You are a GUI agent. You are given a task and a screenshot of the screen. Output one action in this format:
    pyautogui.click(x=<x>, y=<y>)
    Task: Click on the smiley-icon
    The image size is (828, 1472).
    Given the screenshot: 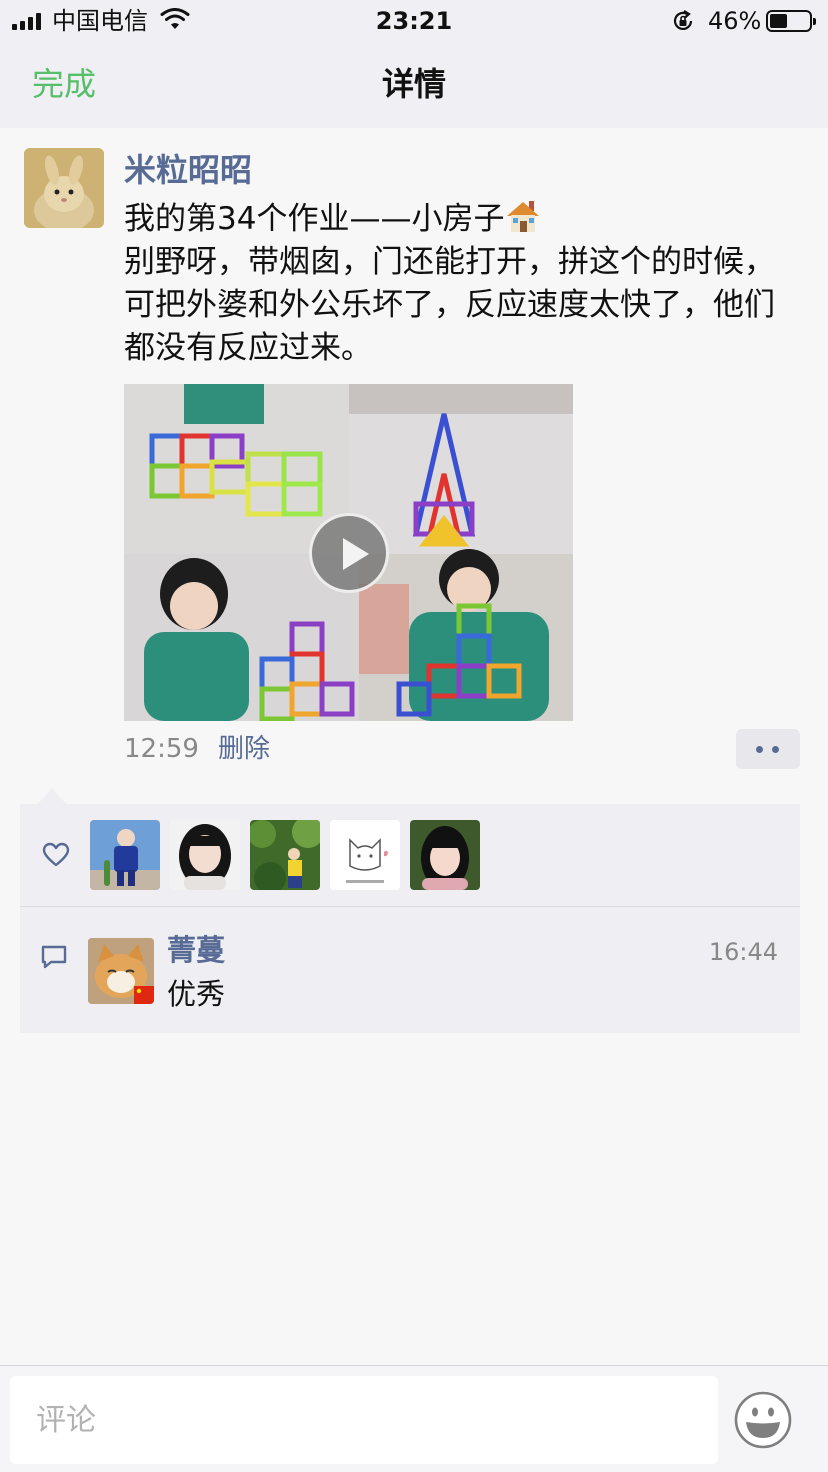 What is the action you would take?
    pyautogui.click(x=763, y=1420)
    